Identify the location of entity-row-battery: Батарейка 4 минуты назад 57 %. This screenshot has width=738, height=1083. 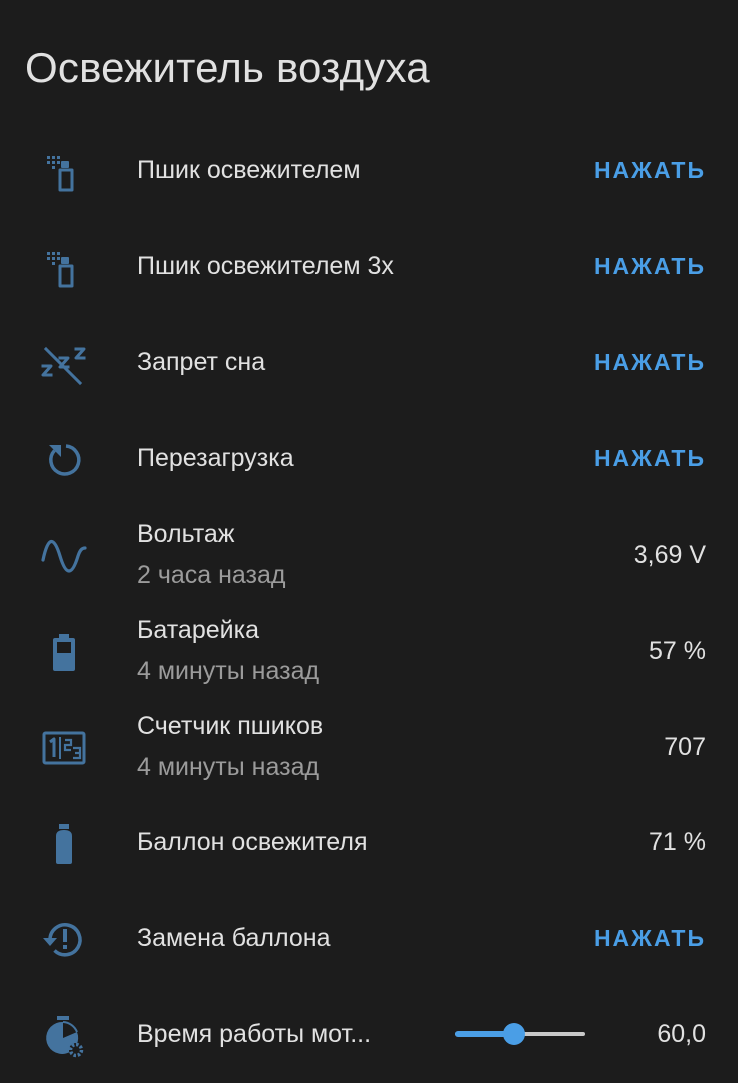
(369, 650).